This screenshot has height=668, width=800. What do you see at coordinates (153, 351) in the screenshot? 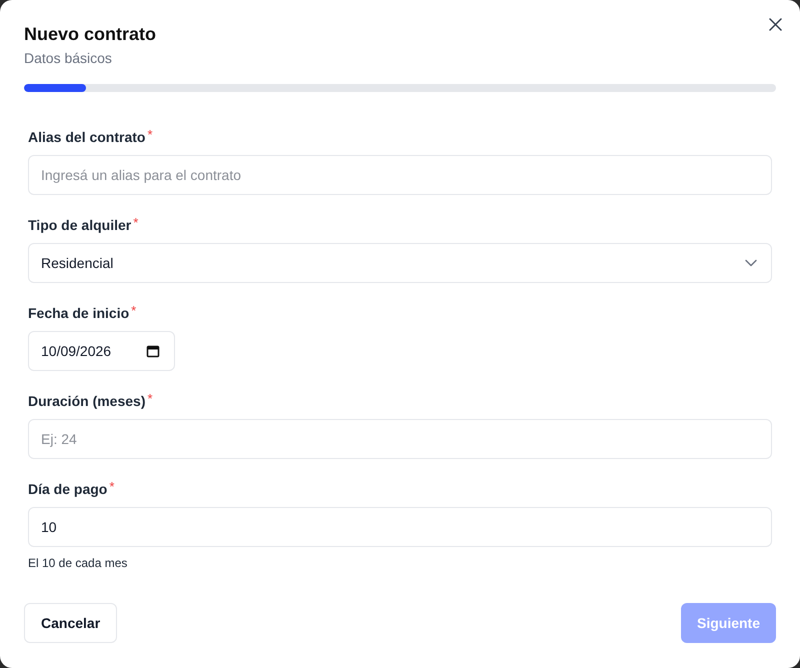
I see `calendar-icon` at bounding box center [153, 351].